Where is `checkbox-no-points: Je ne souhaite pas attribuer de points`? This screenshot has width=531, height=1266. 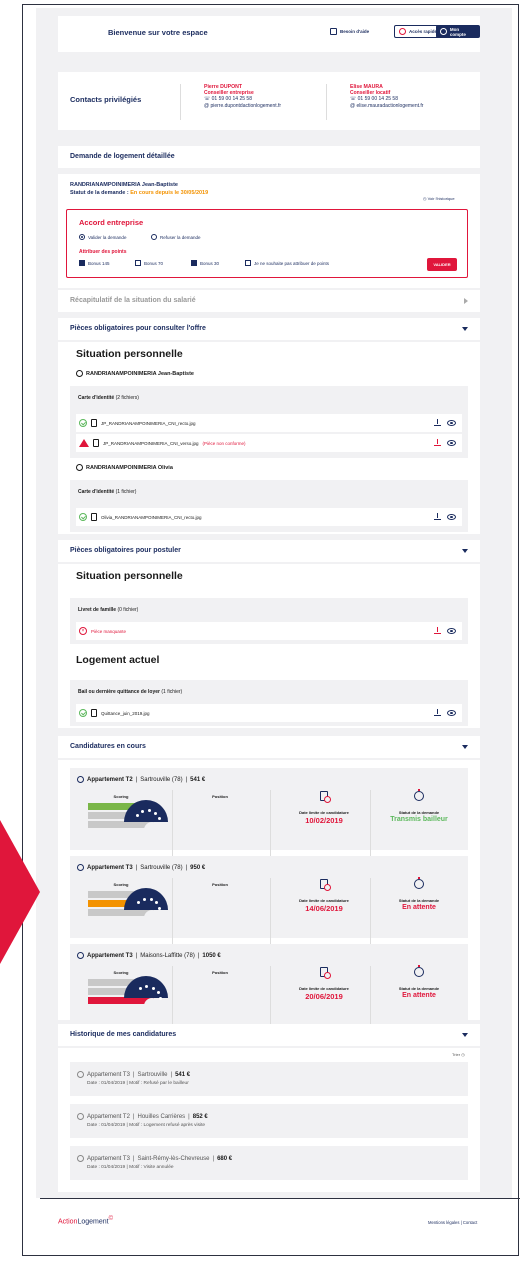
checkbox-no-points: Je ne souhaite pas attribuer de points is located at coordinates (287, 263).